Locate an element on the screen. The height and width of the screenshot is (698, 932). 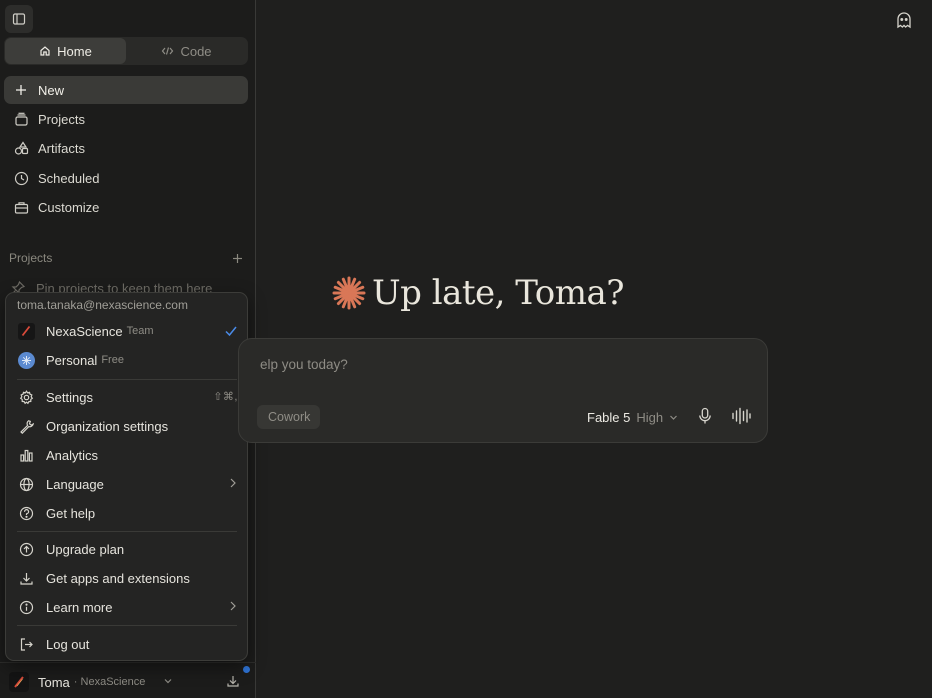
sidebar-item-label: Scheduled is located at coordinates (69, 178).